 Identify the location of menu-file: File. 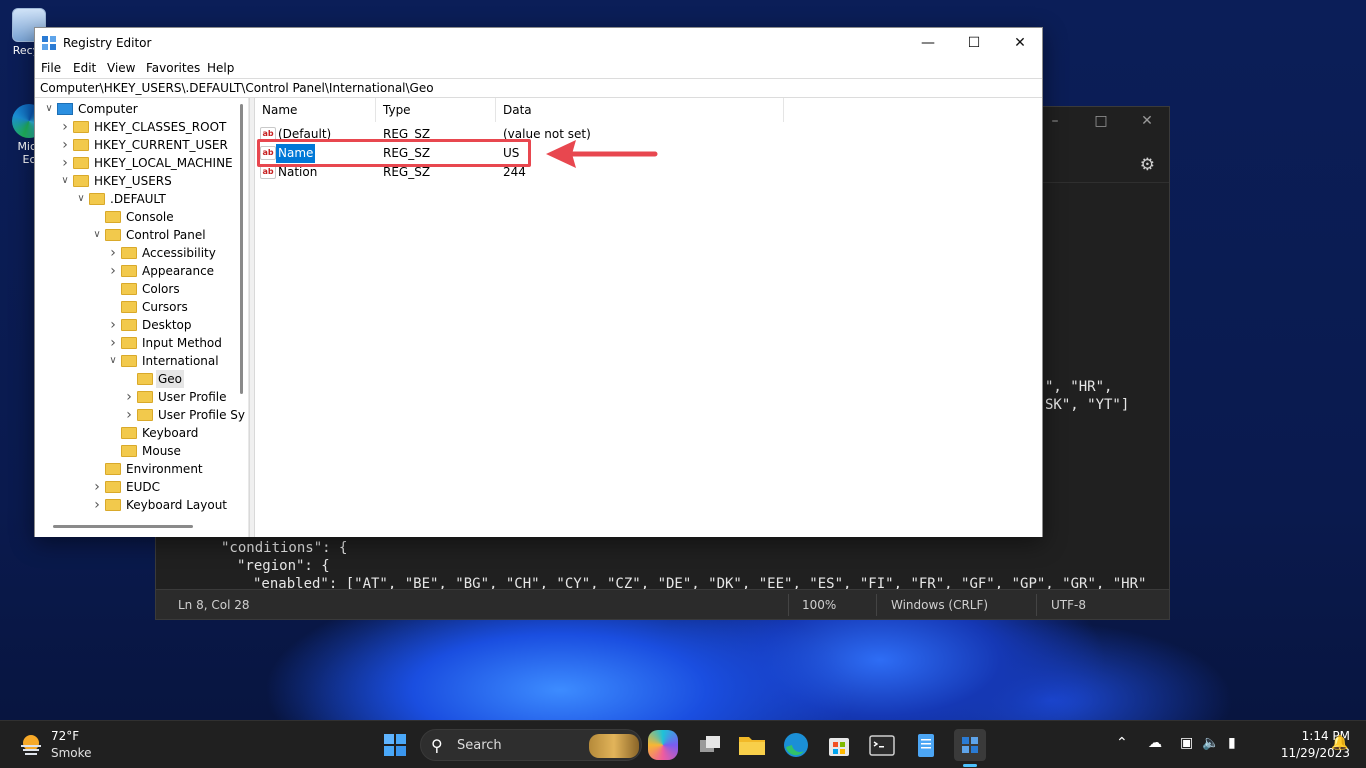
(51, 68).